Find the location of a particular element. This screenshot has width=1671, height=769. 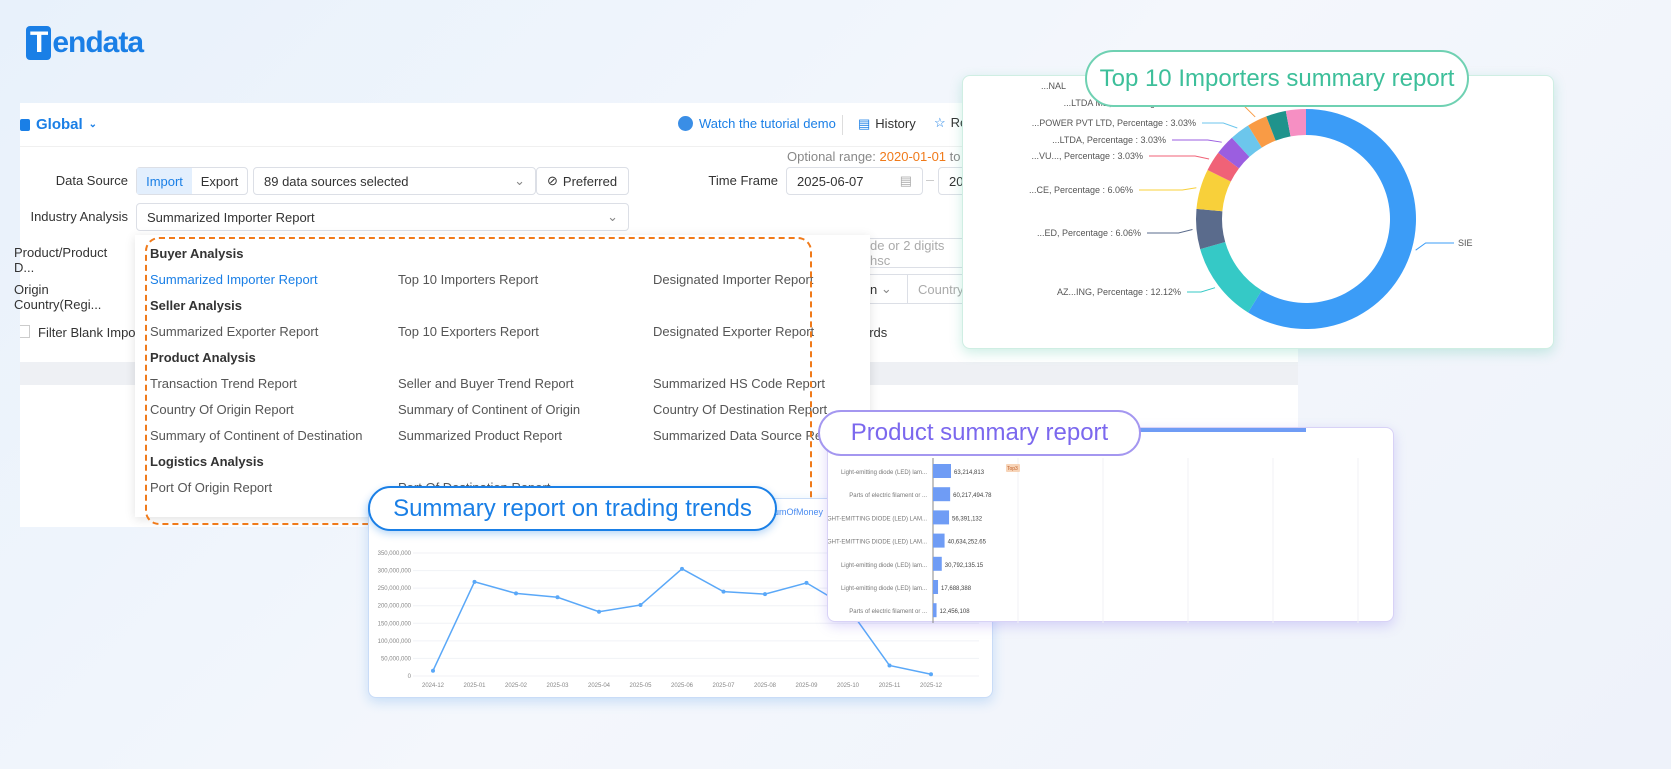

import-export-toggle: Import Export is located at coordinates (192, 181).